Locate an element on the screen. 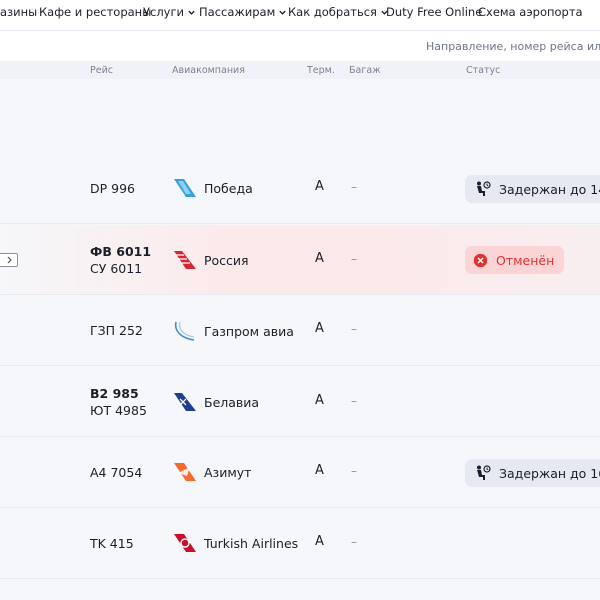  nav-item-label: азины is located at coordinates (19, 12).